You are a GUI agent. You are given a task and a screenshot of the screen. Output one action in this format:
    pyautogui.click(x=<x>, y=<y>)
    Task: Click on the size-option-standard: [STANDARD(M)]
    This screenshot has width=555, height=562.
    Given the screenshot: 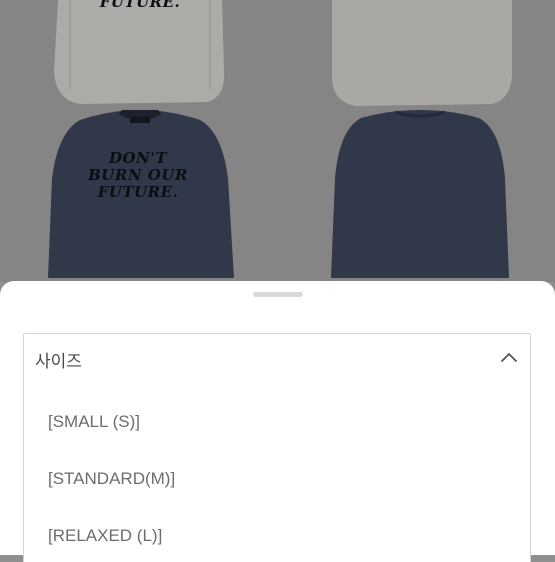 What is the action you would take?
    pyautogui.click(x=111, y=479)
    